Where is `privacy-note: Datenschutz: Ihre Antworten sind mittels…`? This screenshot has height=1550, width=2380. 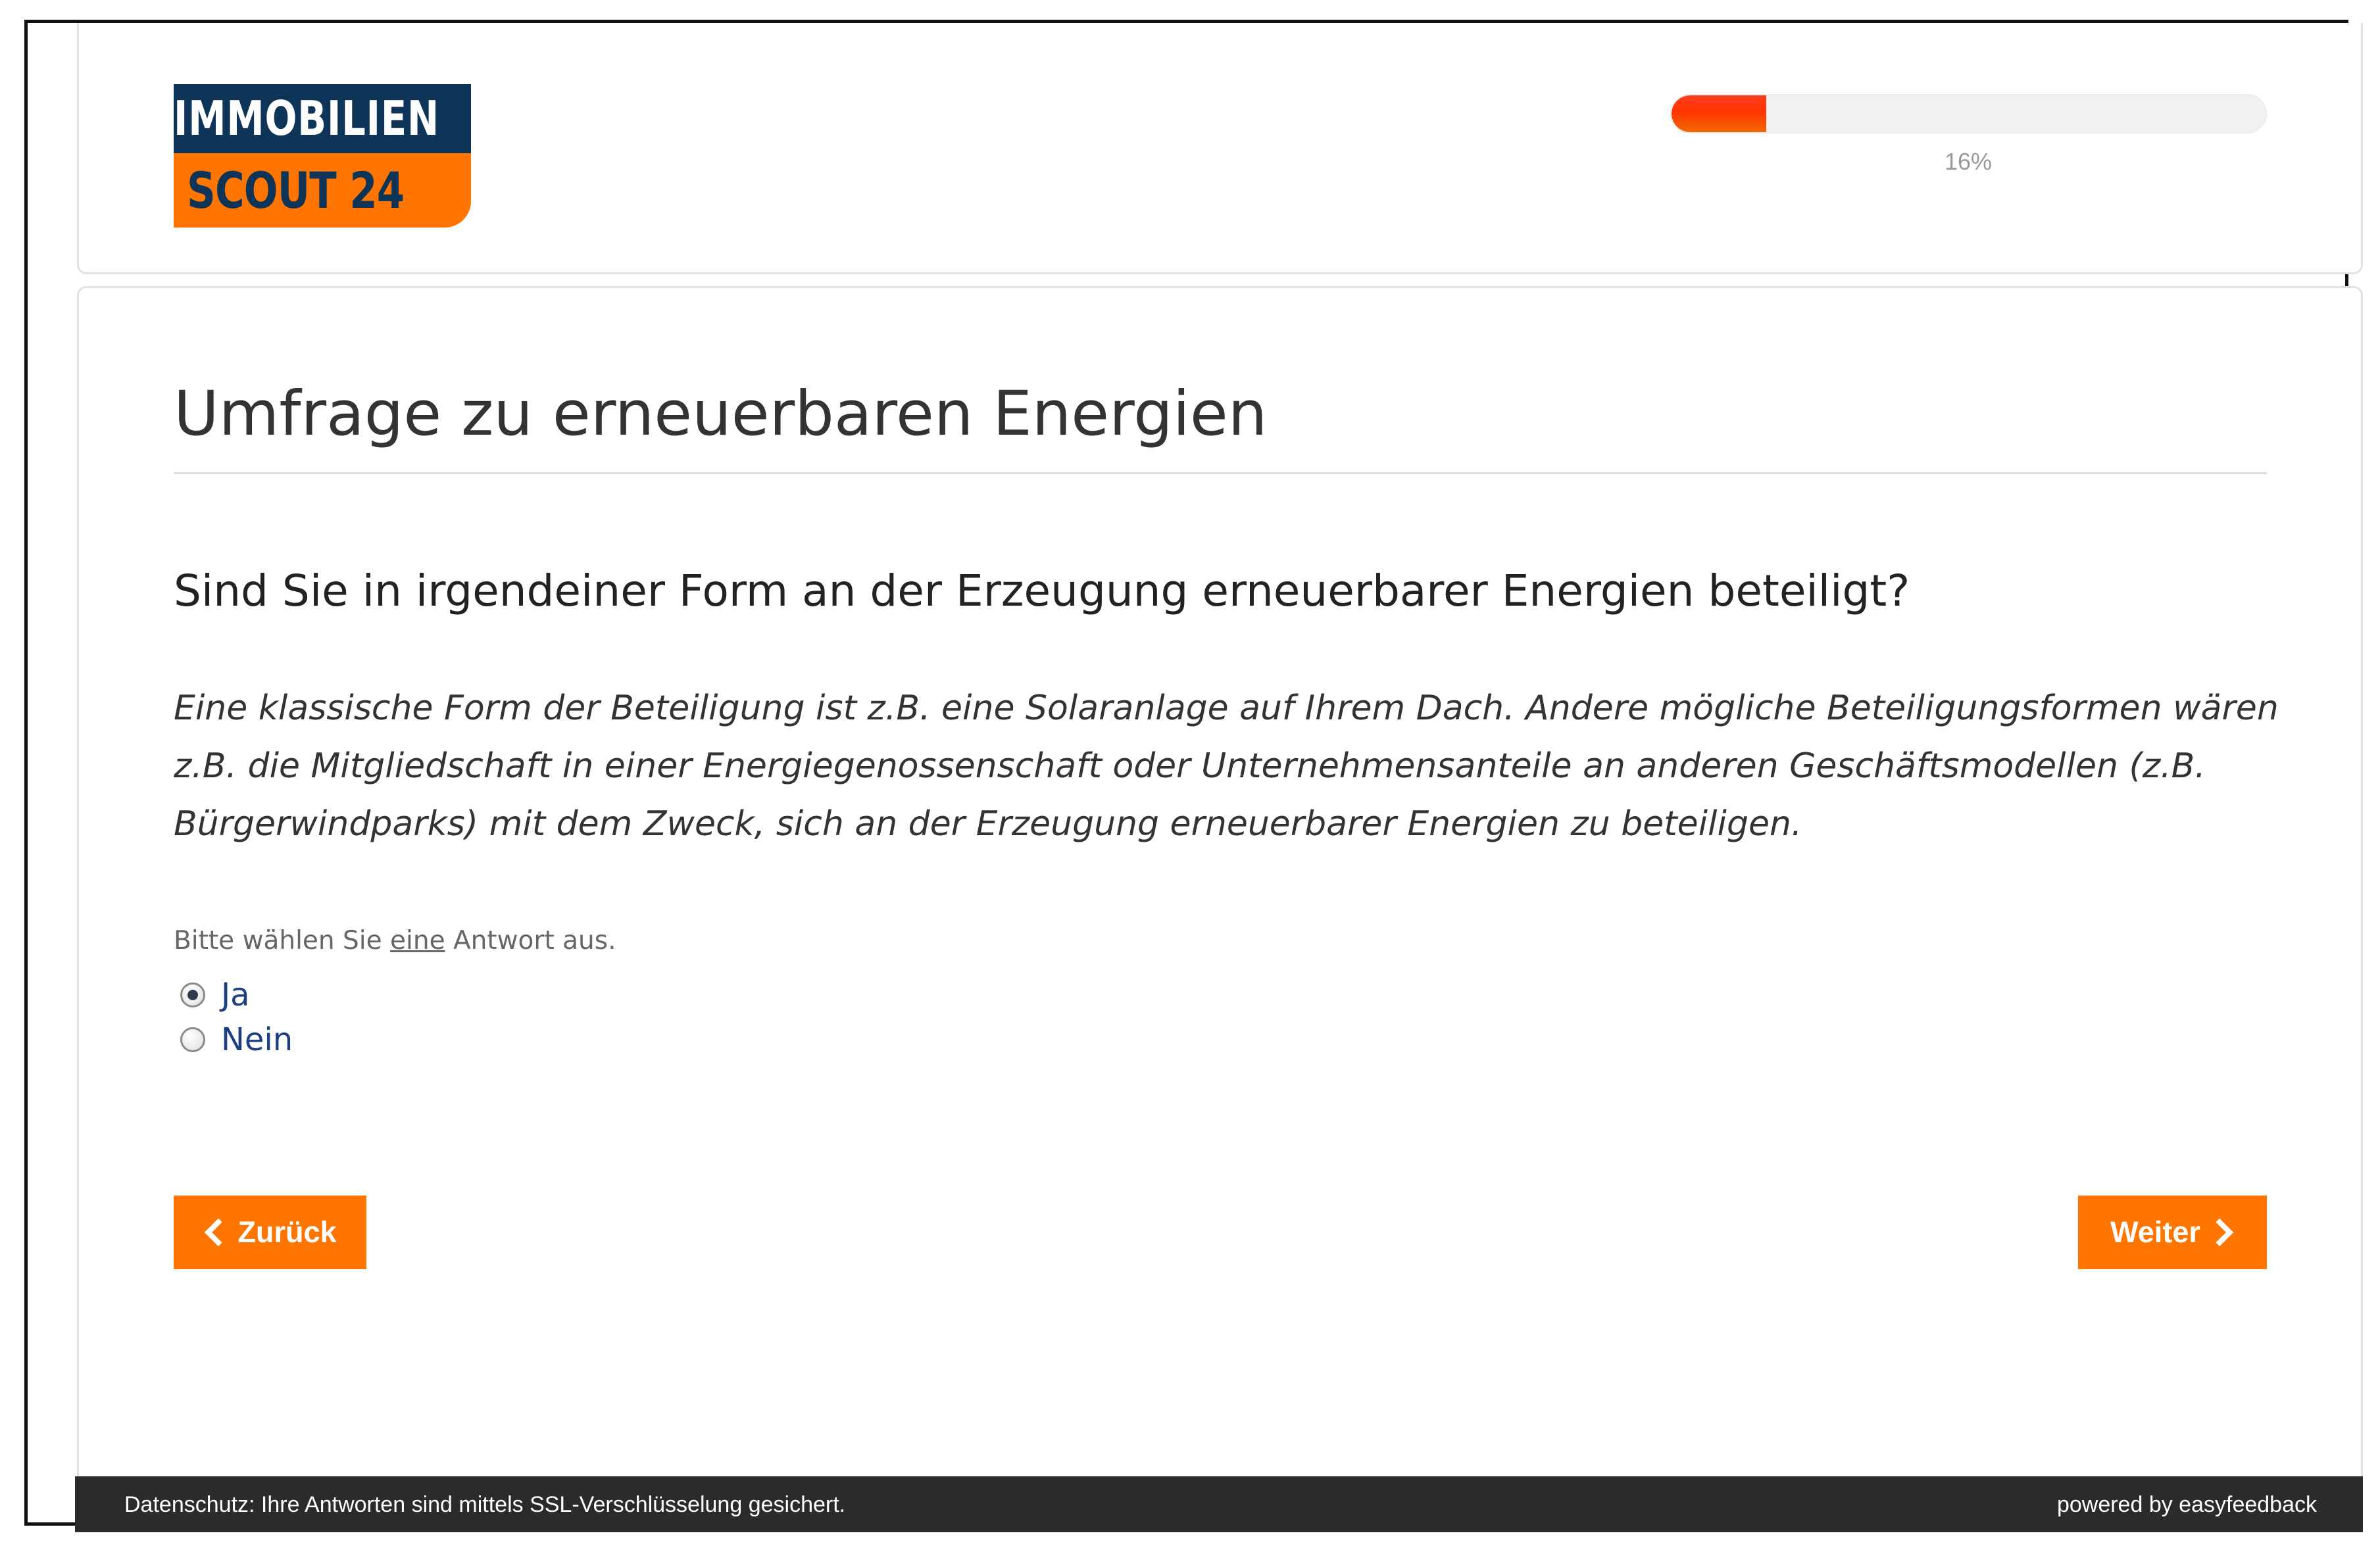
privacy-note: Datenschutz: Ihre Antworten sind mittels… is located at coordinates (485, 1504).